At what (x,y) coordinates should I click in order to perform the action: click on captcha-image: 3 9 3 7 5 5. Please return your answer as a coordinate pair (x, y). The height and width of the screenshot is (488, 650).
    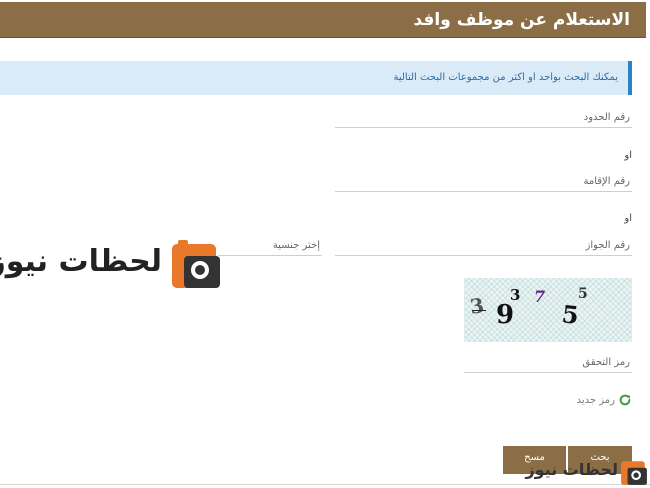
    Looking at the image, I should click on (548, 310).